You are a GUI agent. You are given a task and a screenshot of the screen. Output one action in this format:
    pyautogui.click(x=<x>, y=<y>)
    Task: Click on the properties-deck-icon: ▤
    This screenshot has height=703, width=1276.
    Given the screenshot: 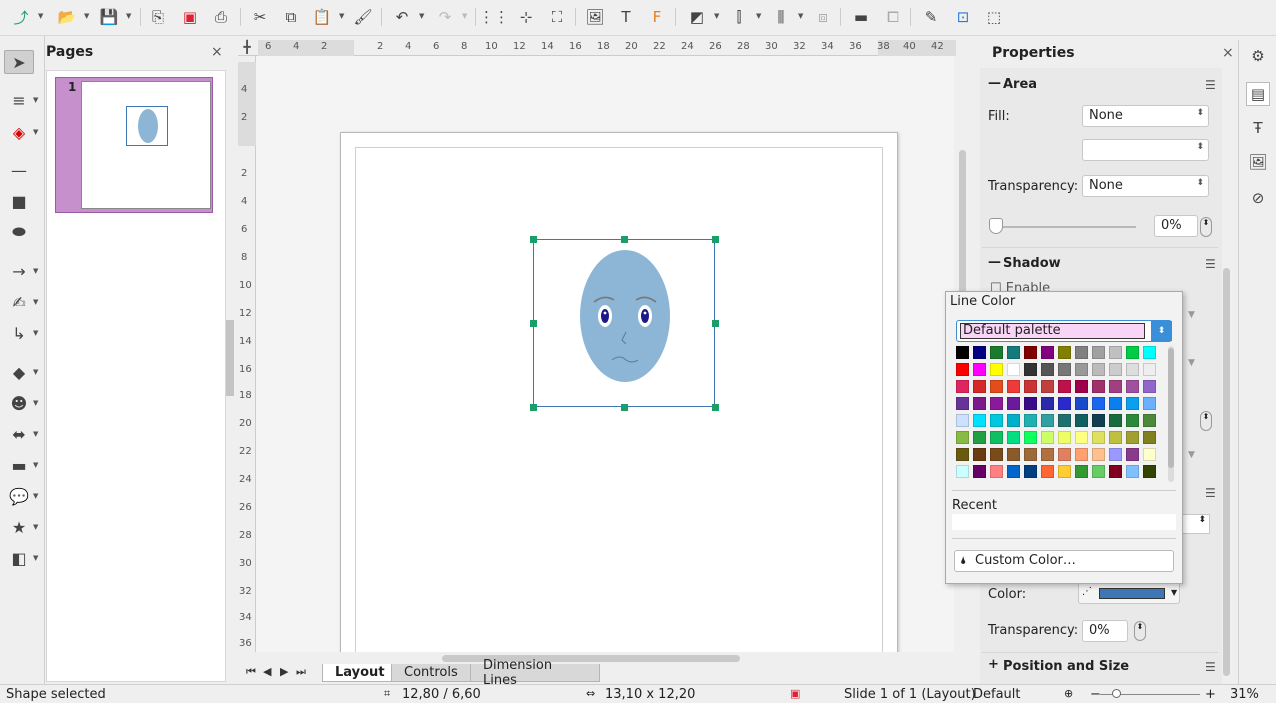 What is the action you would take?
    pyautogui.click(x=1258, y=94)
    